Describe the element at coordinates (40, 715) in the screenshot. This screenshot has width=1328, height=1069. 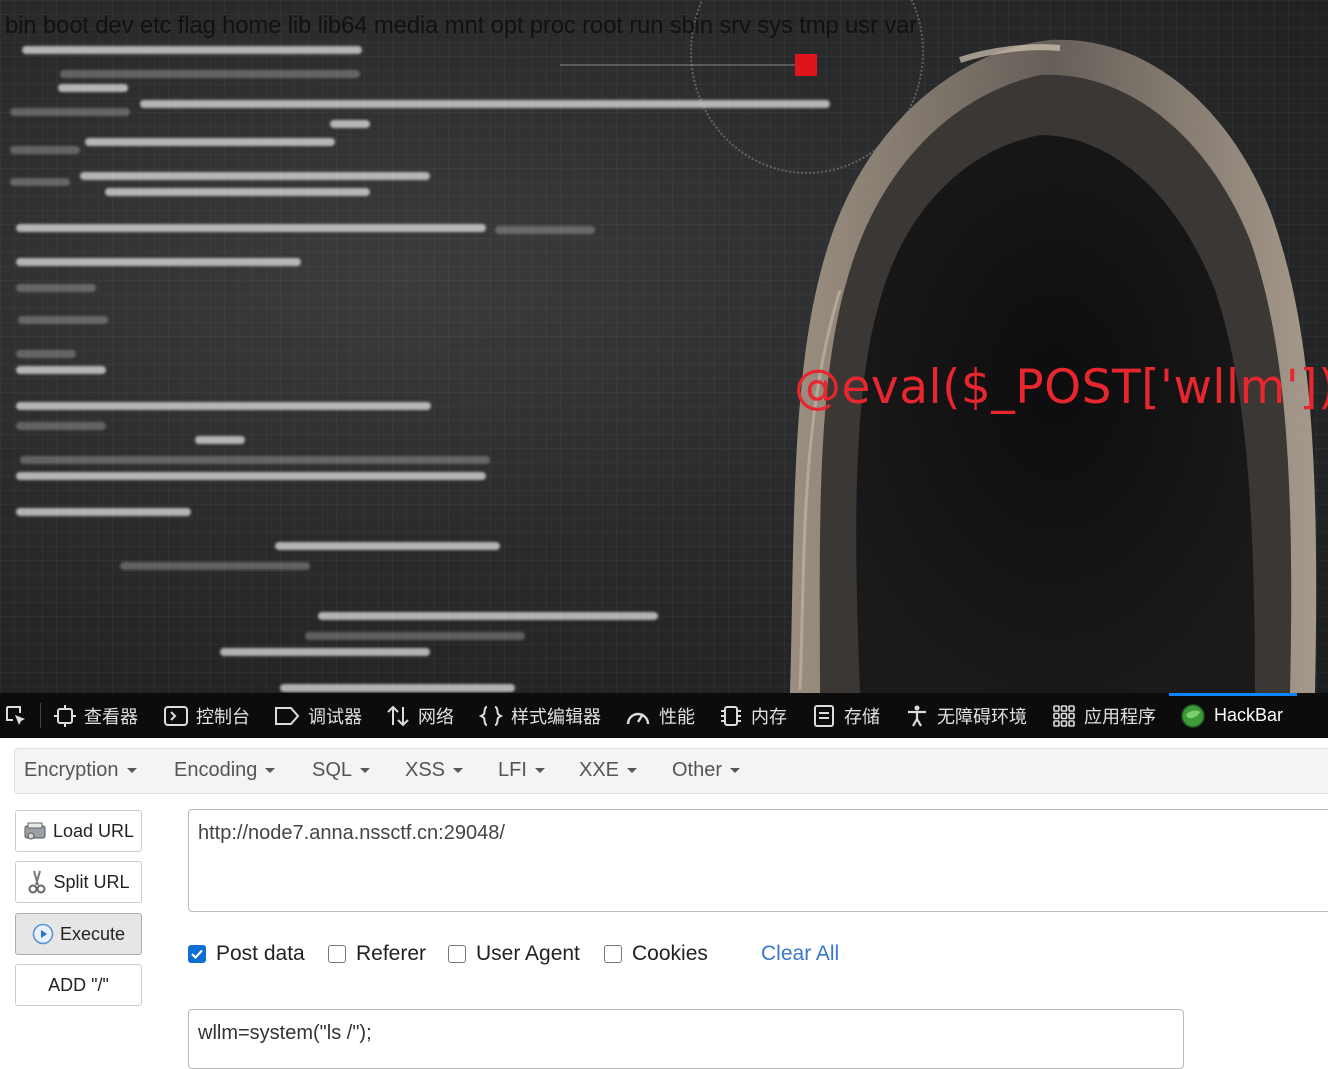
I see `toolbar-separator` at that location.